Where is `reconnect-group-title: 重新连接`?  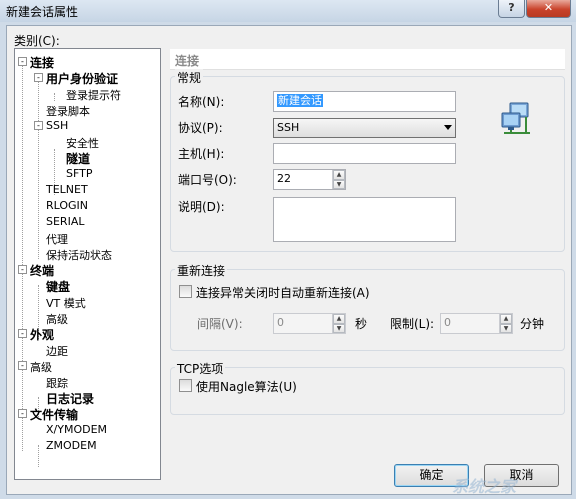
reconnect-group-title: 重新连接 is located at coordinates (201, 270).